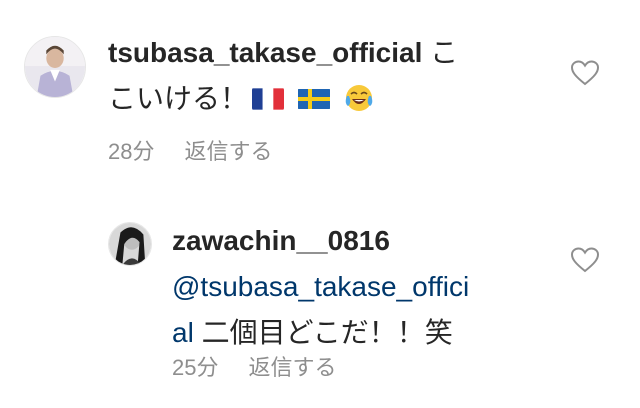 The image size is (640, 408). What do you see at coordinates (265, 52) in the screenshot?
I see `comment-username: tsubasa_takase_official` at bounding box center [265, 52].